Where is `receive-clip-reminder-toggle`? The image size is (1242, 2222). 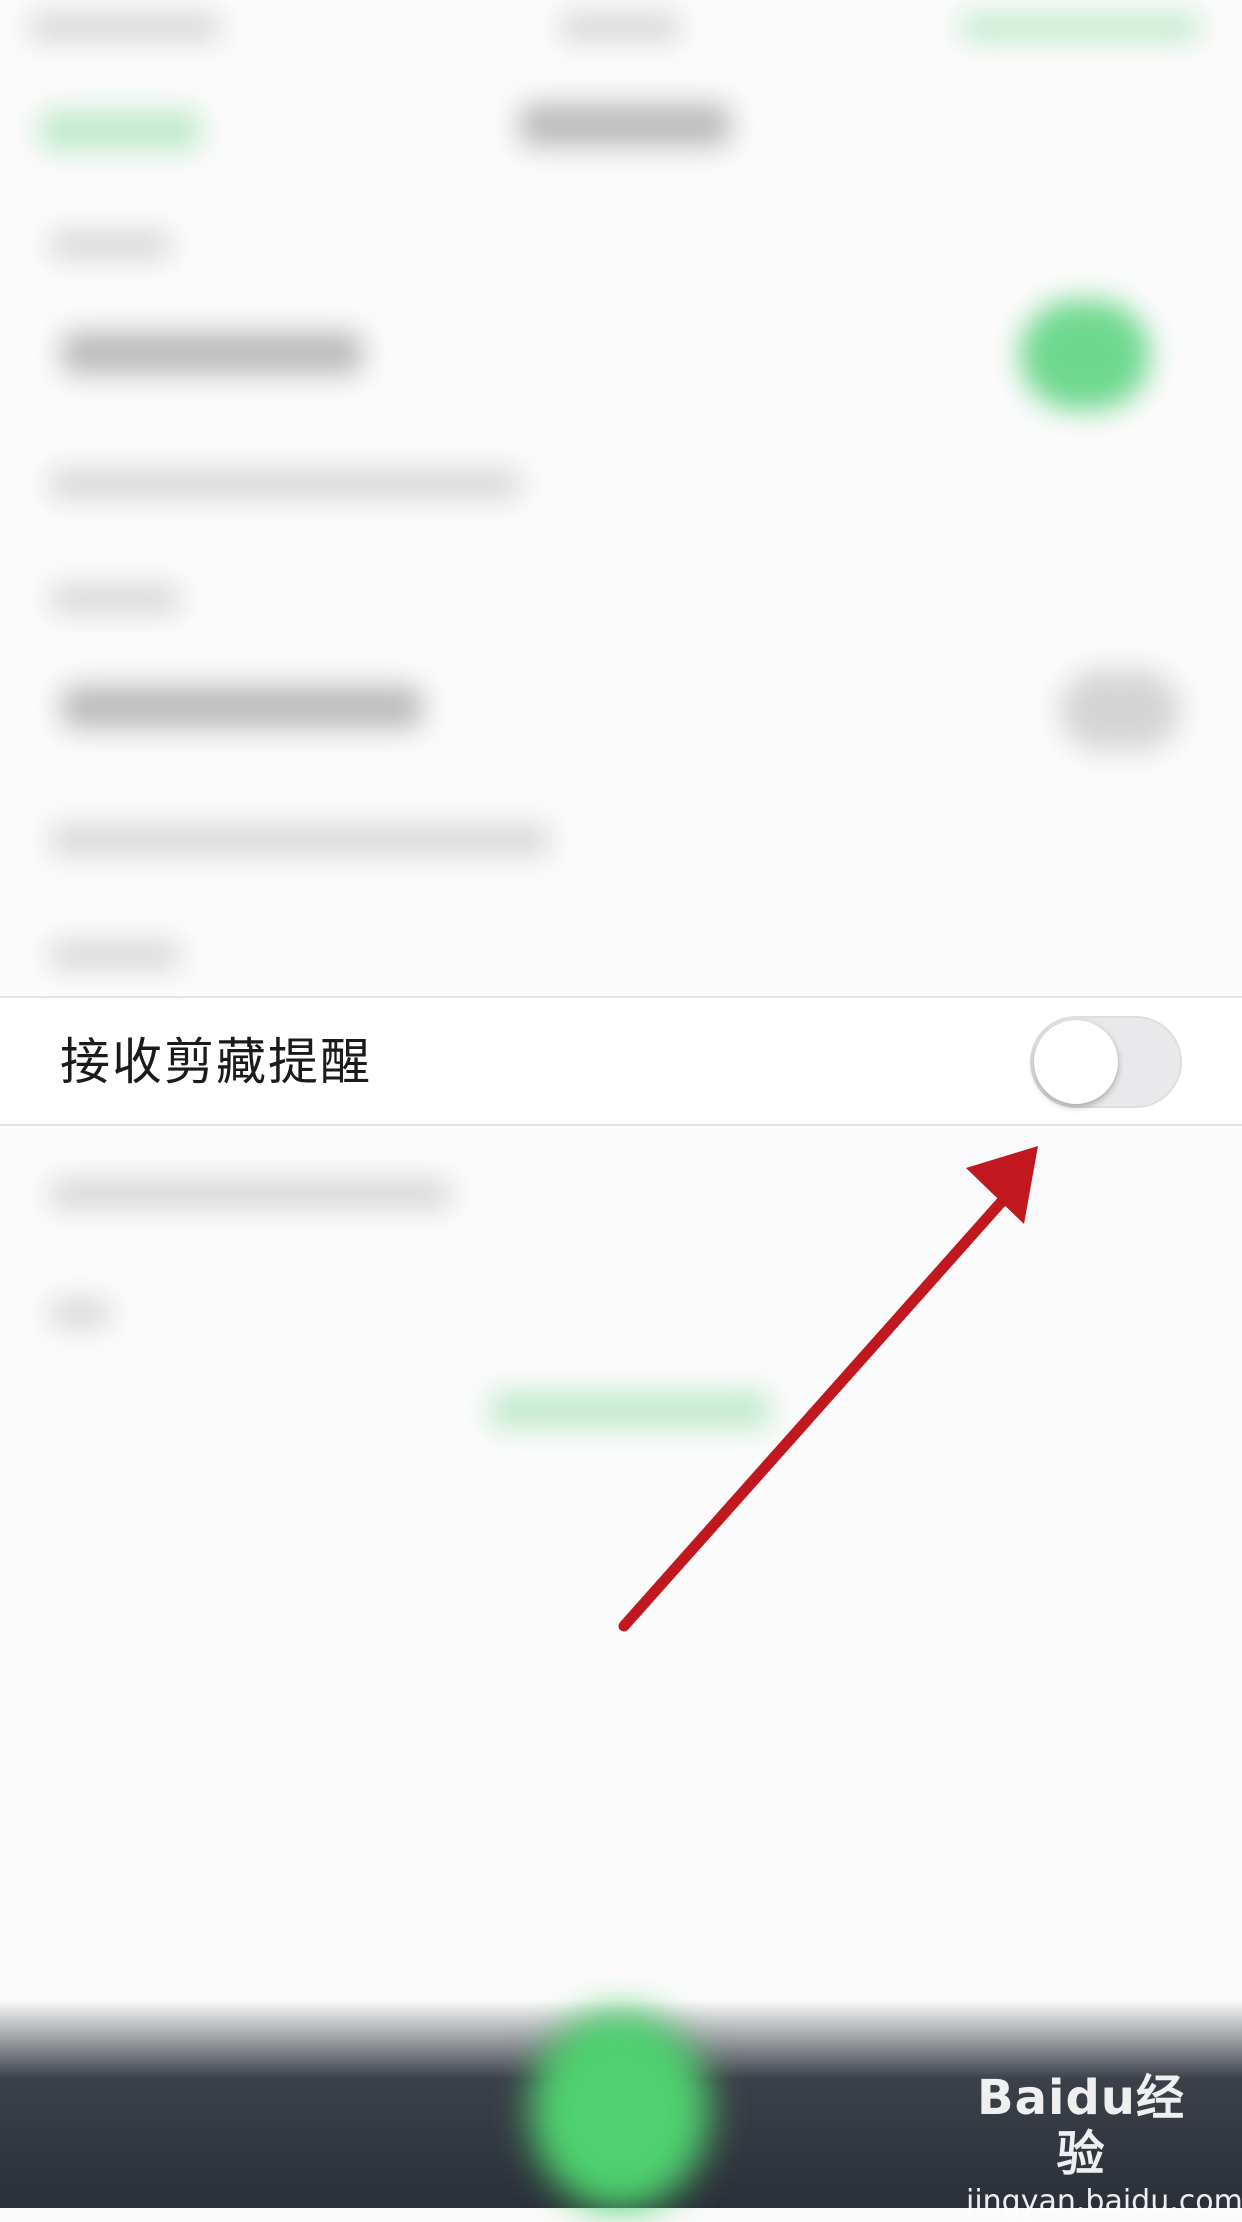
receive-clip-reminder-toggle is located at coordinates (1106, 1062).